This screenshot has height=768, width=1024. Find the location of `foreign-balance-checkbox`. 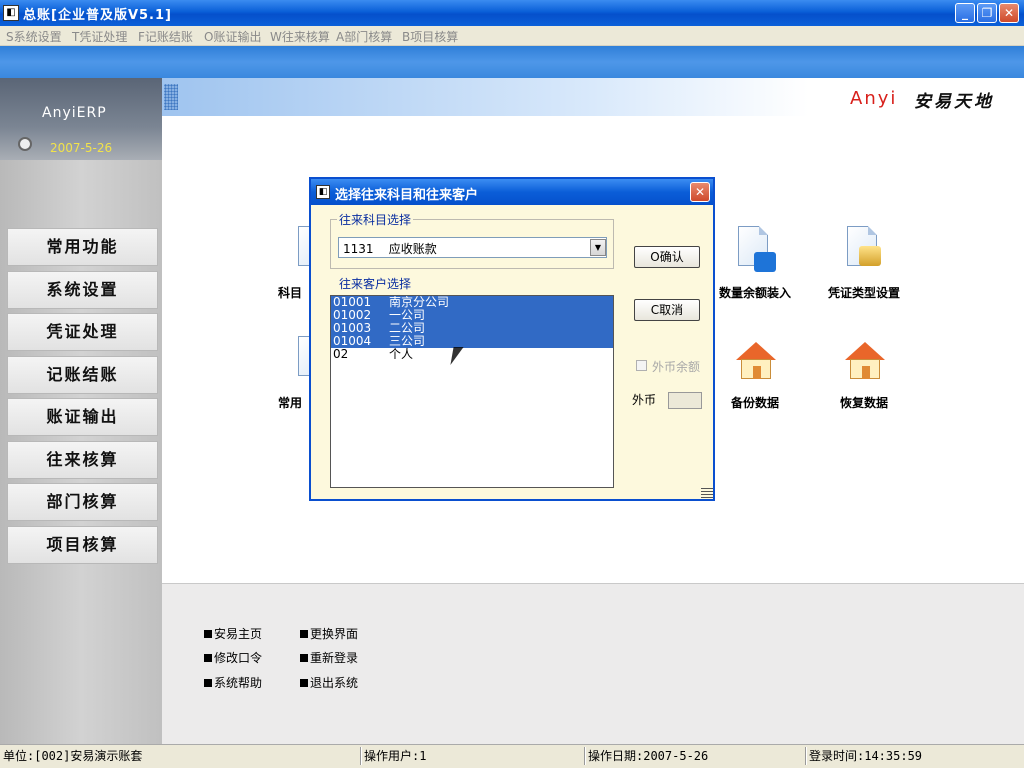

foreign-balance-checkbox is located at coordinates (641, 365).